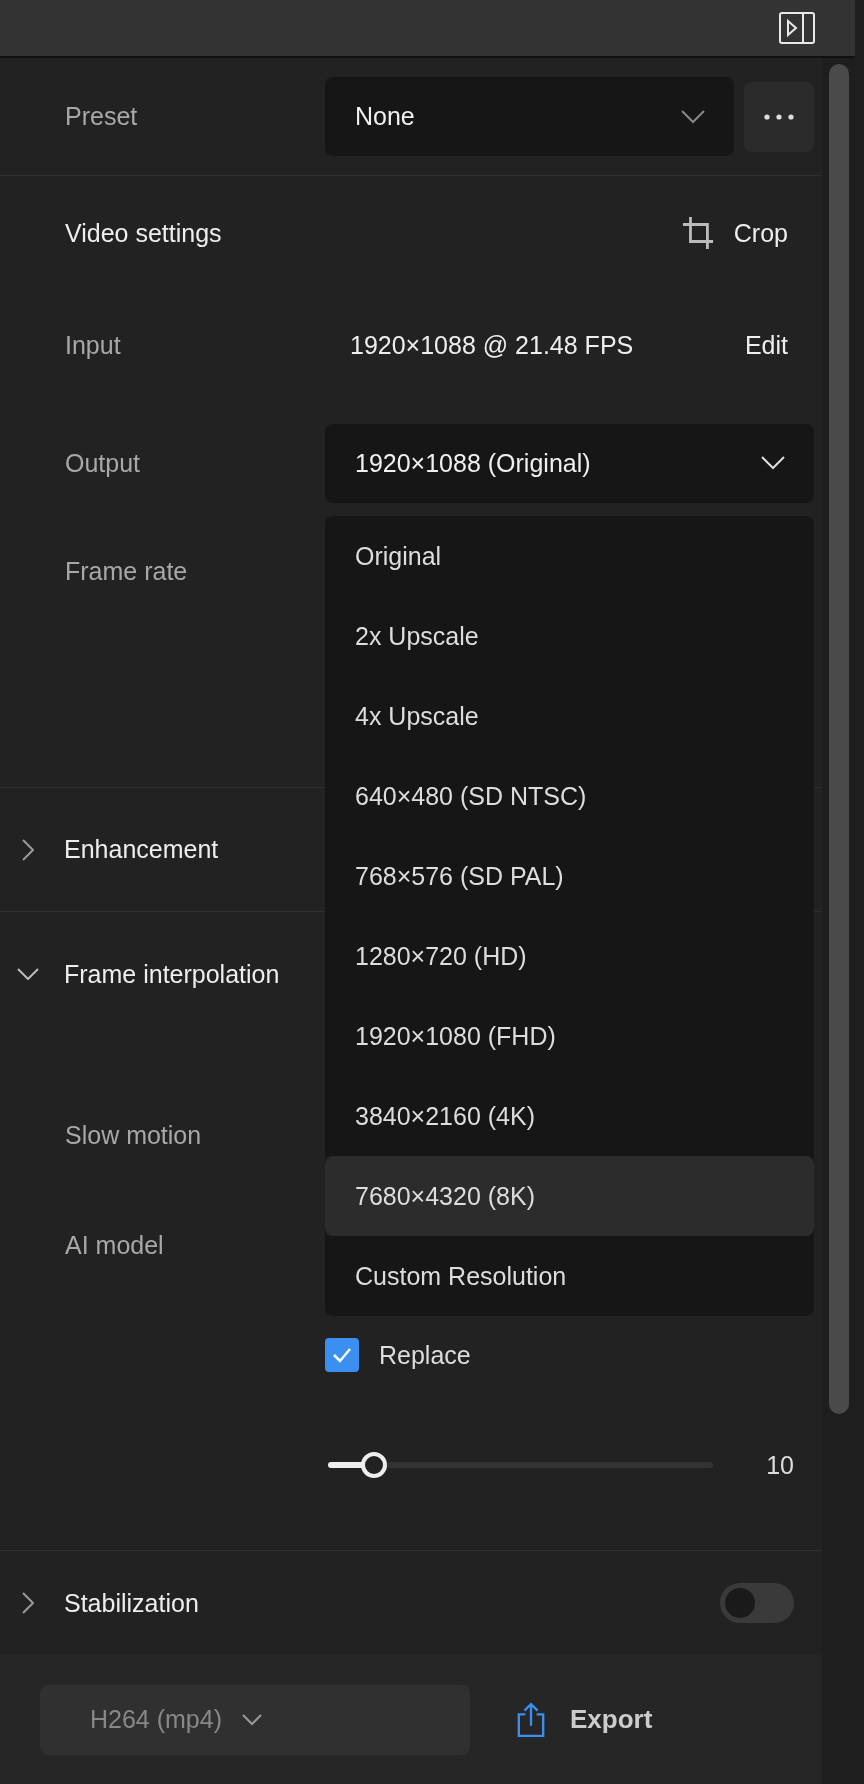 This screenshot has height=1784, width=864. What do you see at coordinates (127, 571) in the screenshot?
I see `frame-rate-label: Frame rate` at bounding box center [127, 571].